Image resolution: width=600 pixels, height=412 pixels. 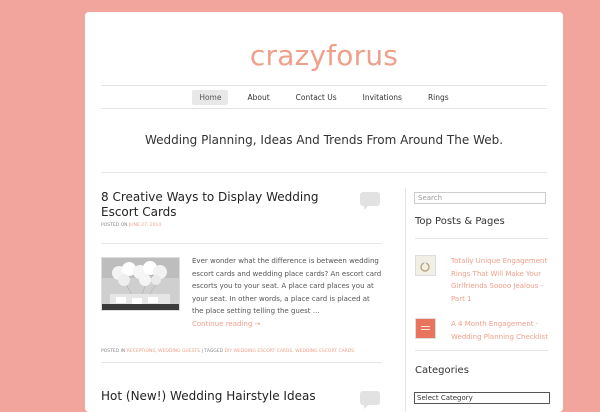 I want to click on nav-item-contact-us: Contact Us, so click(x=316, y=97).